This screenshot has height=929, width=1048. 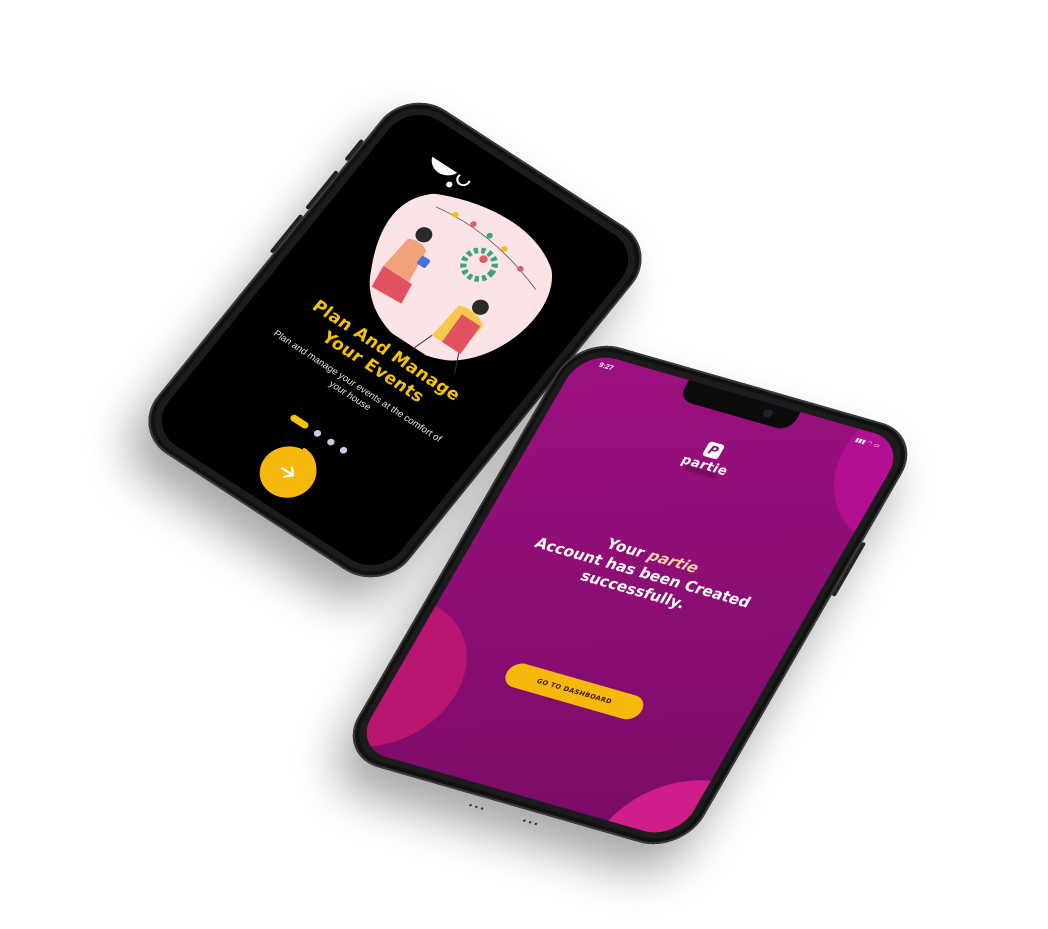 I want to click on pagination-dot-active, so click(x=300, y=422).